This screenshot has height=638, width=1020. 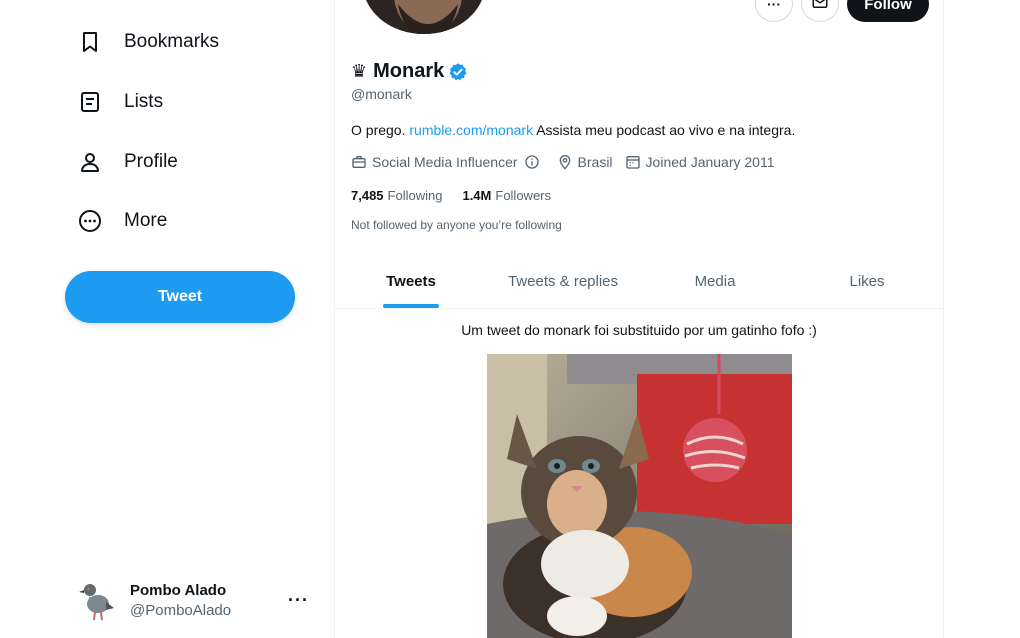 I want to click on calendar-icon, so click(x=632, y=162).